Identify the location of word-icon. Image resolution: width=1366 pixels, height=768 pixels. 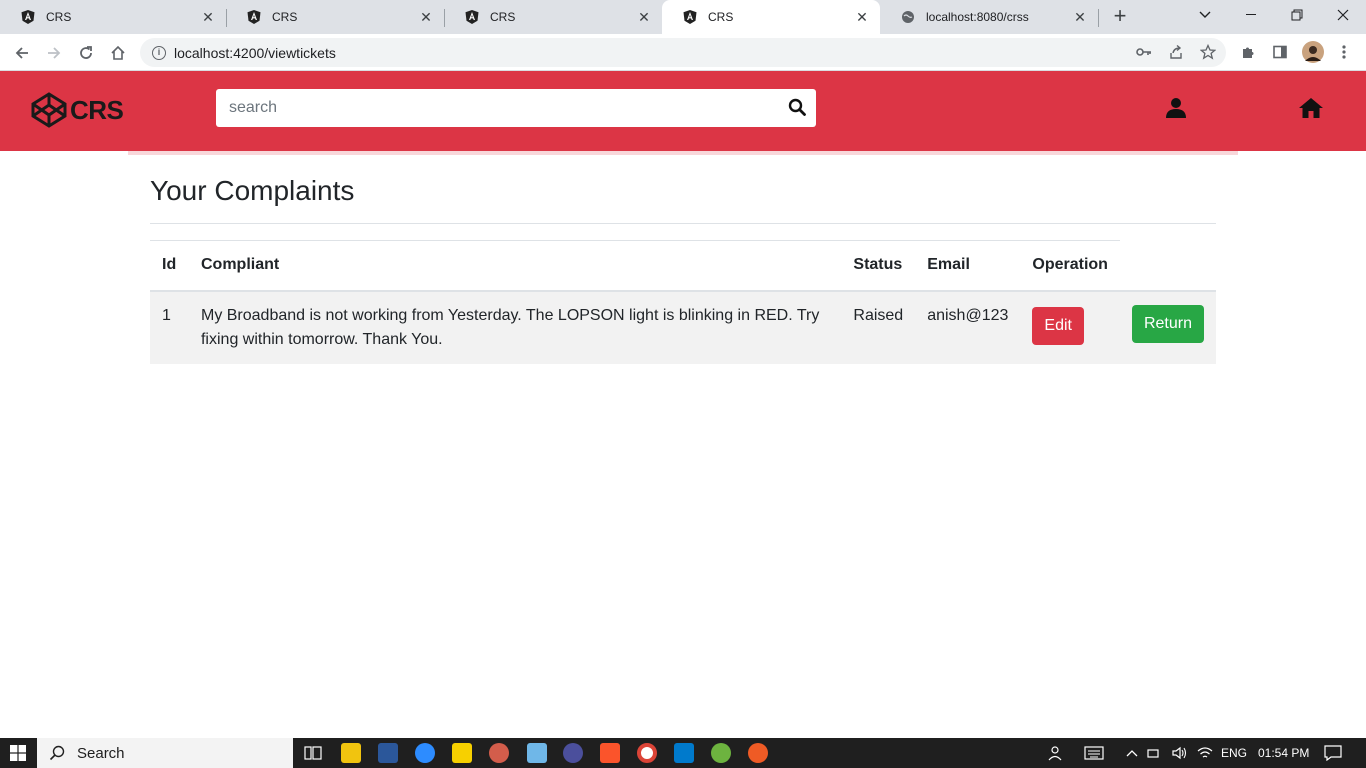
(388, 753).